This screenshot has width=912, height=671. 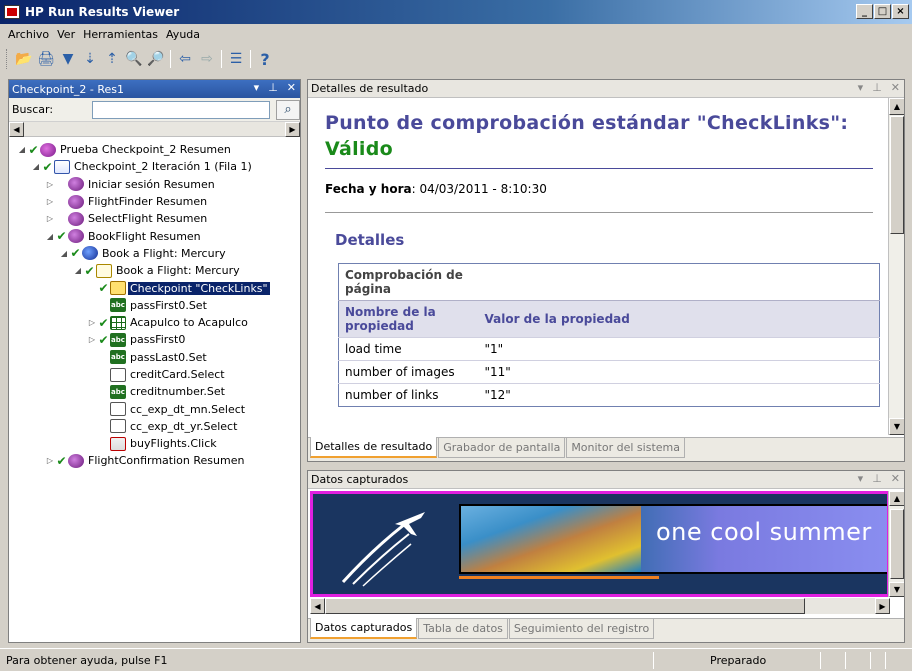 I want to click on tab-result-details: Detalles de resultado, so click(x=374, y=447).